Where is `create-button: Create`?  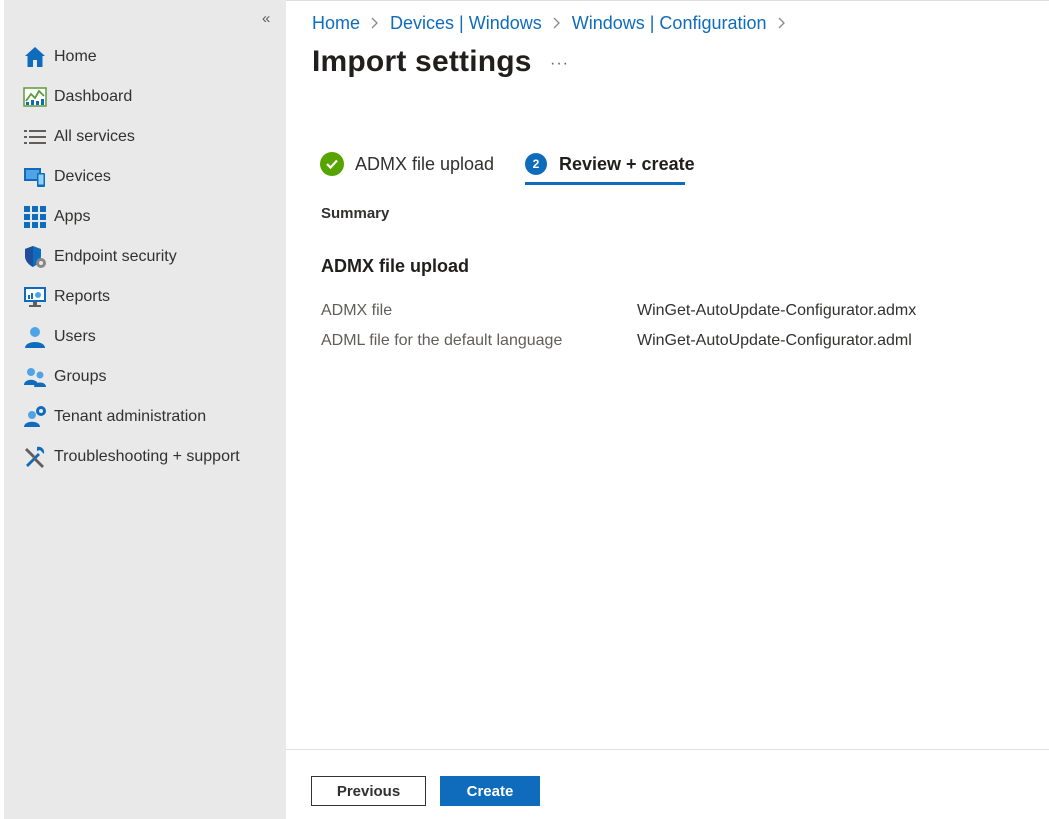 create-button: Create is located at coordinates (490, 791).